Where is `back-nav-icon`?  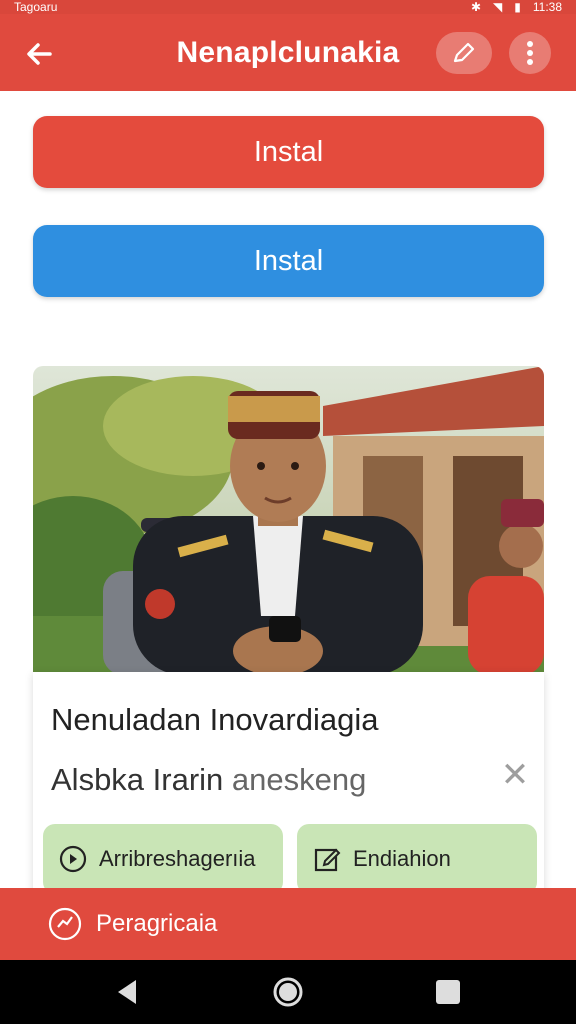
back-nav-icon is located at coordinates (128, 992).